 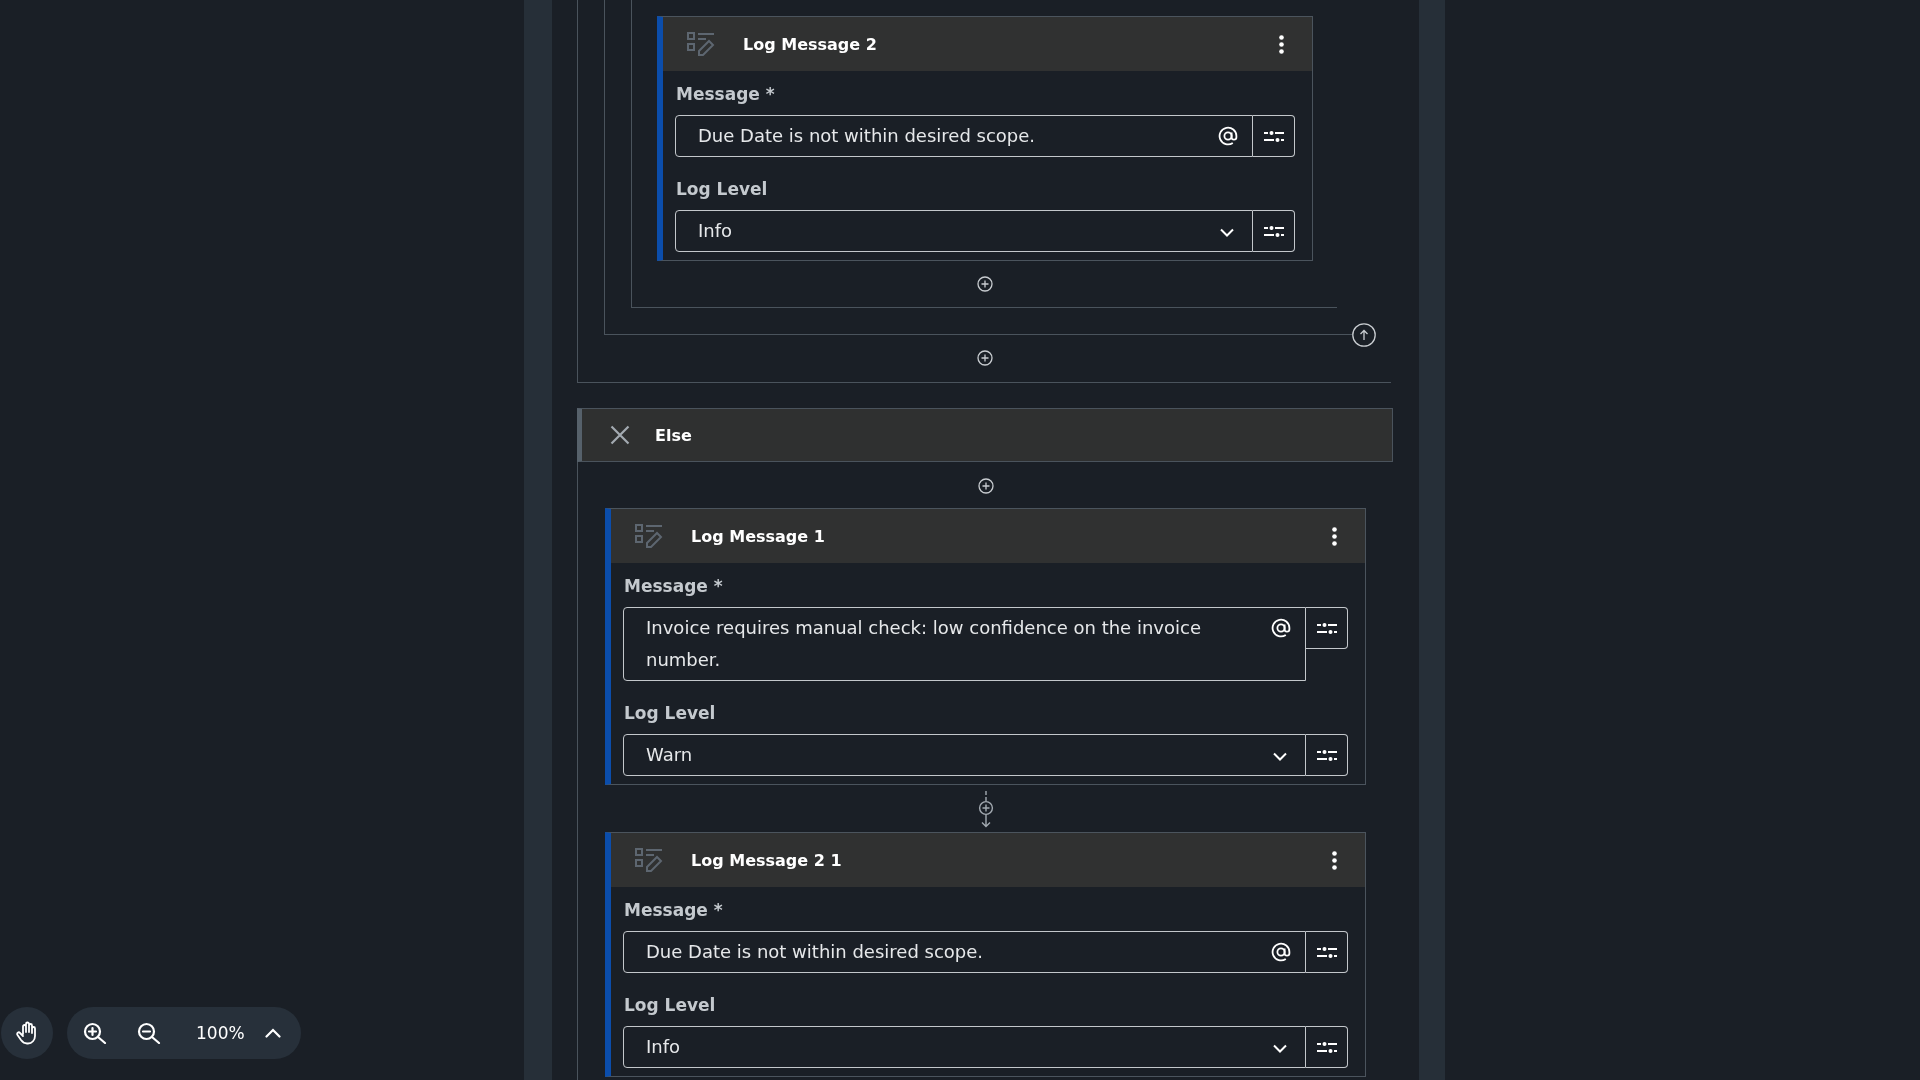 What do you see at coordinates (767, 860) in the screenshot?
I see `step-title: Log Message 2 1` at bounding box center [767, 860].